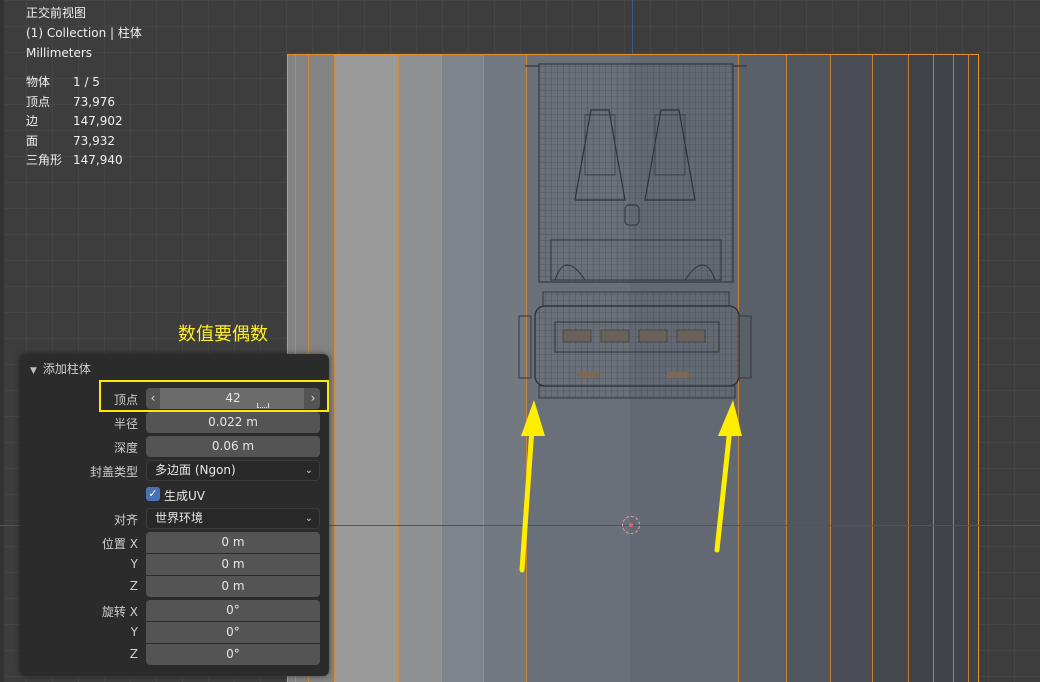 This screenshot has width=1040, height=682. I want to click on text-cursor-icon, so click(263, 405).